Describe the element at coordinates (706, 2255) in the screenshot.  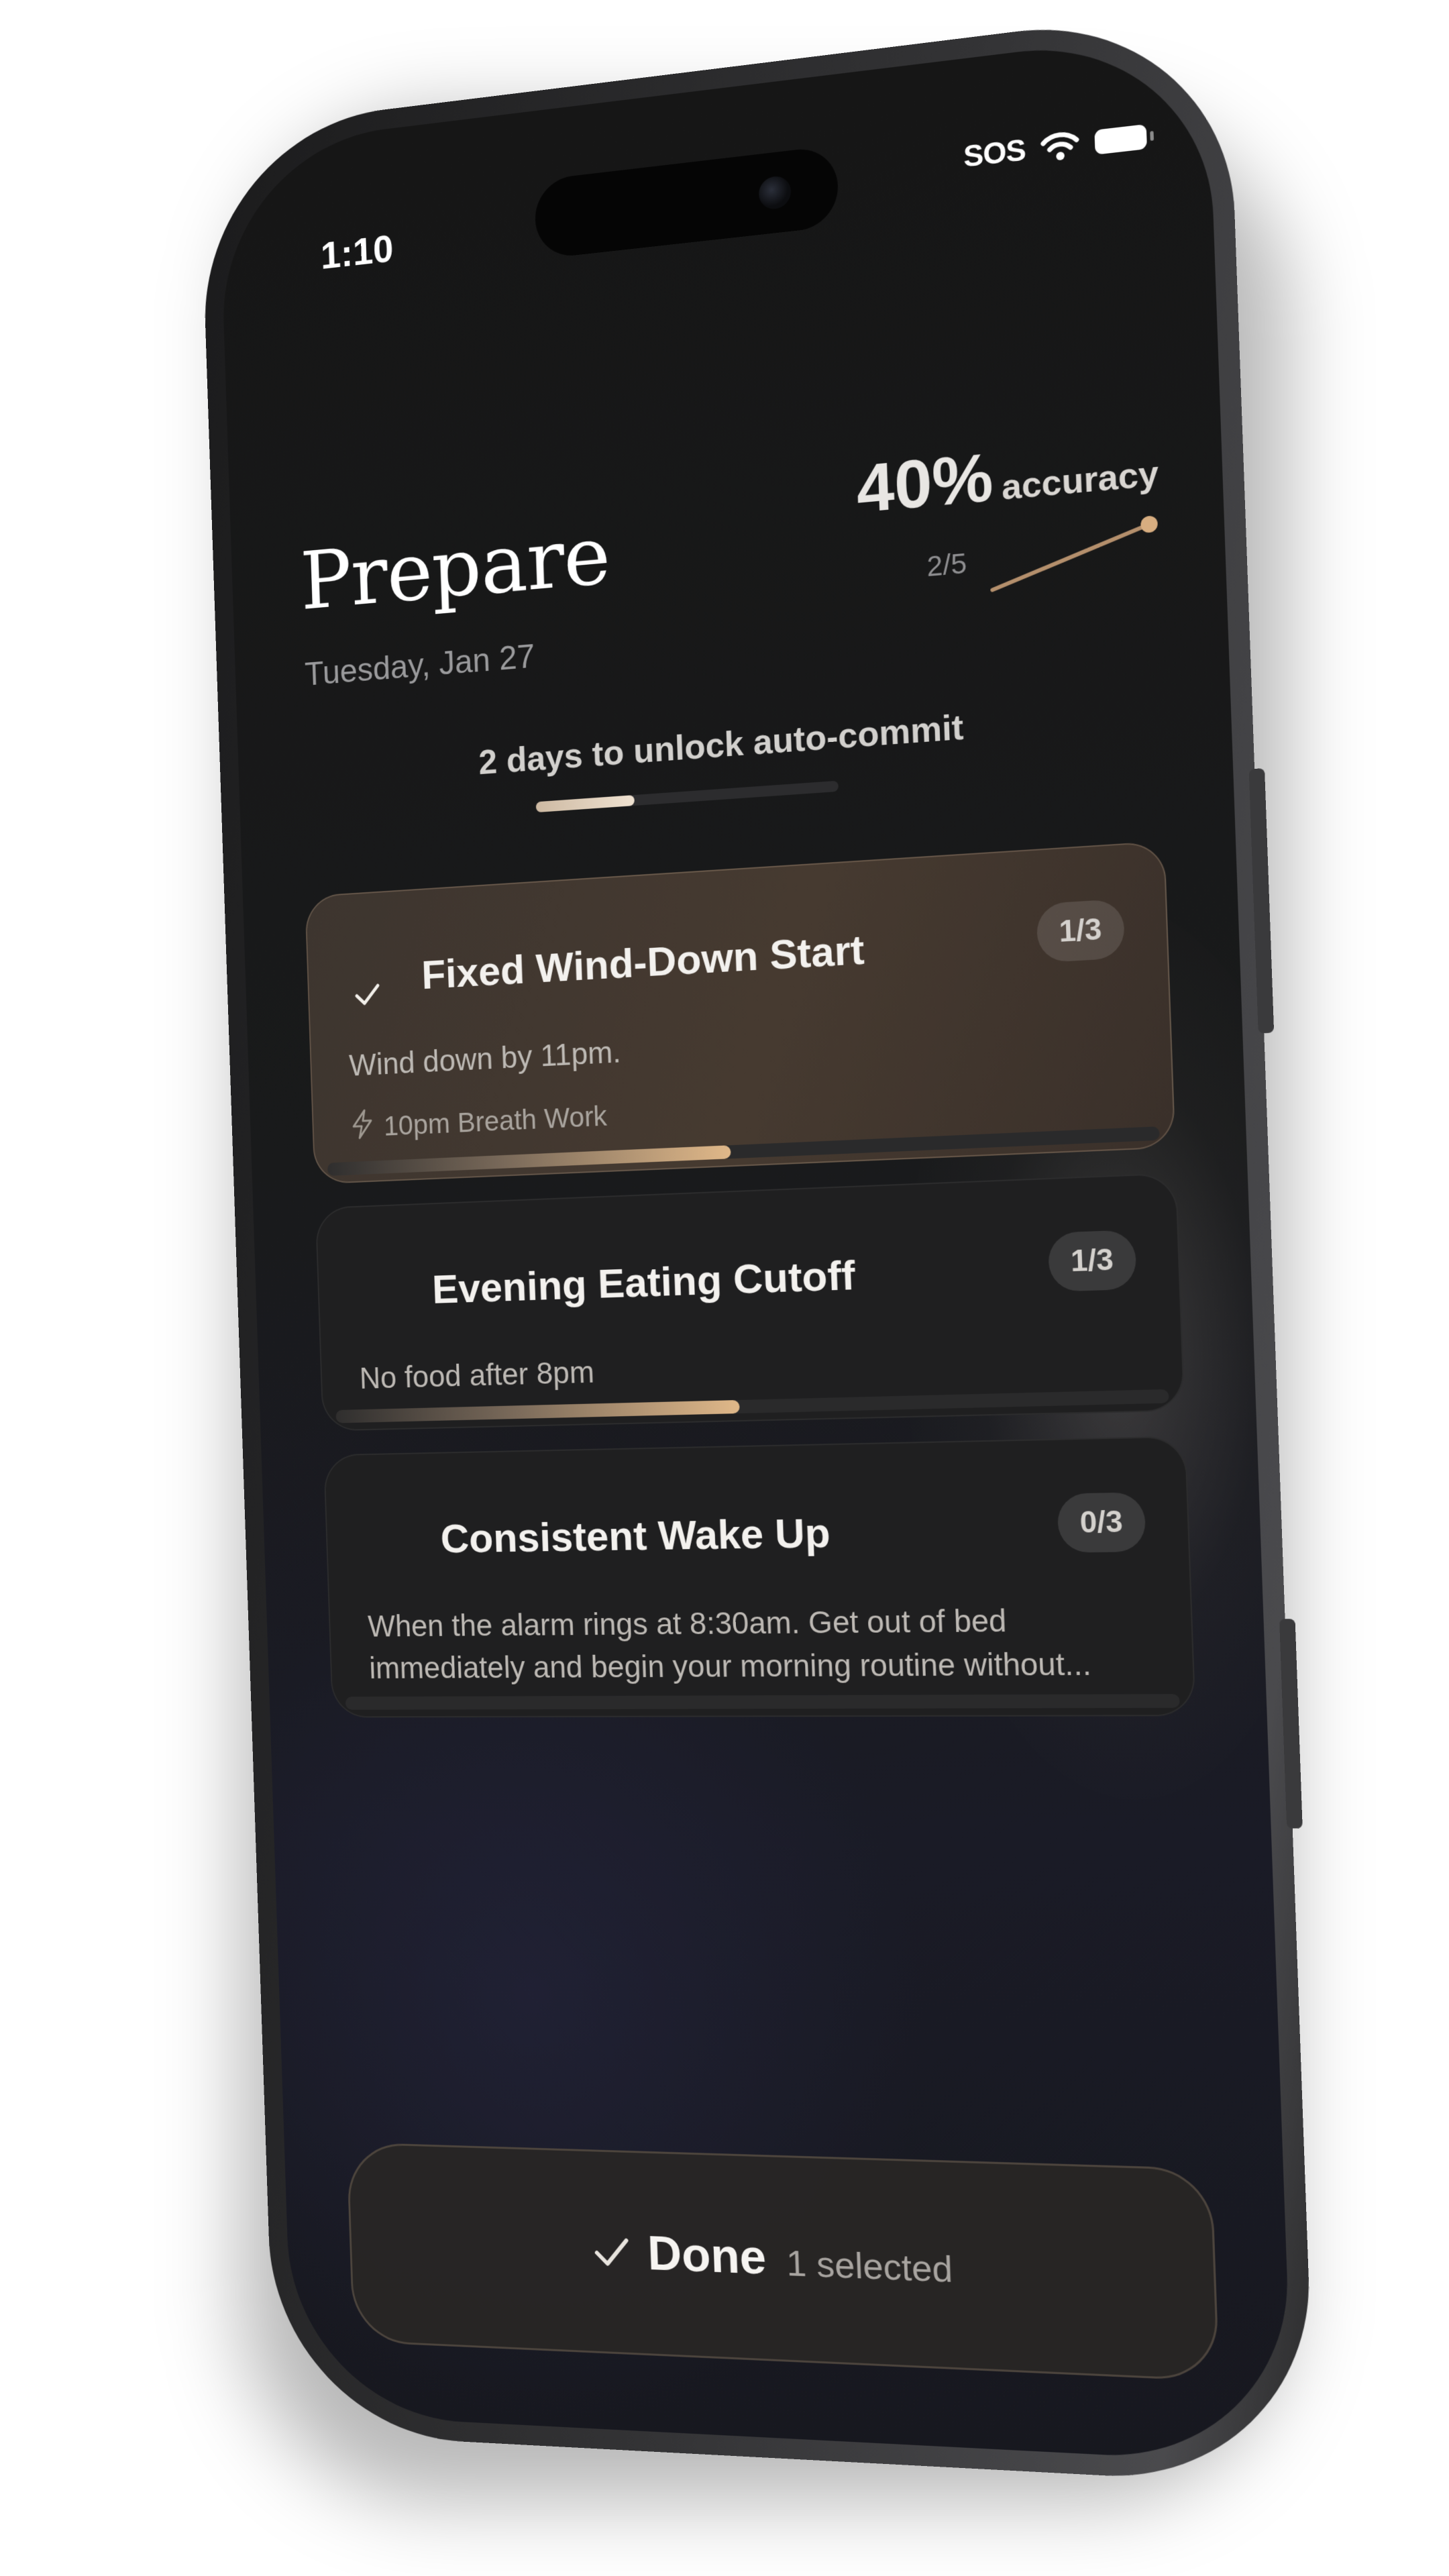
I see `done-label: Done` at that location.